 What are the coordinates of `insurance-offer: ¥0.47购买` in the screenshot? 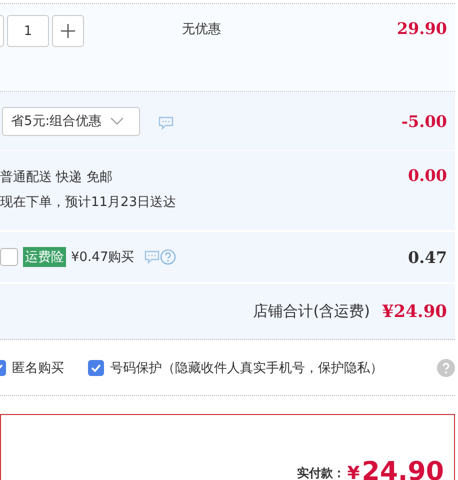 It's located at (102, 257).